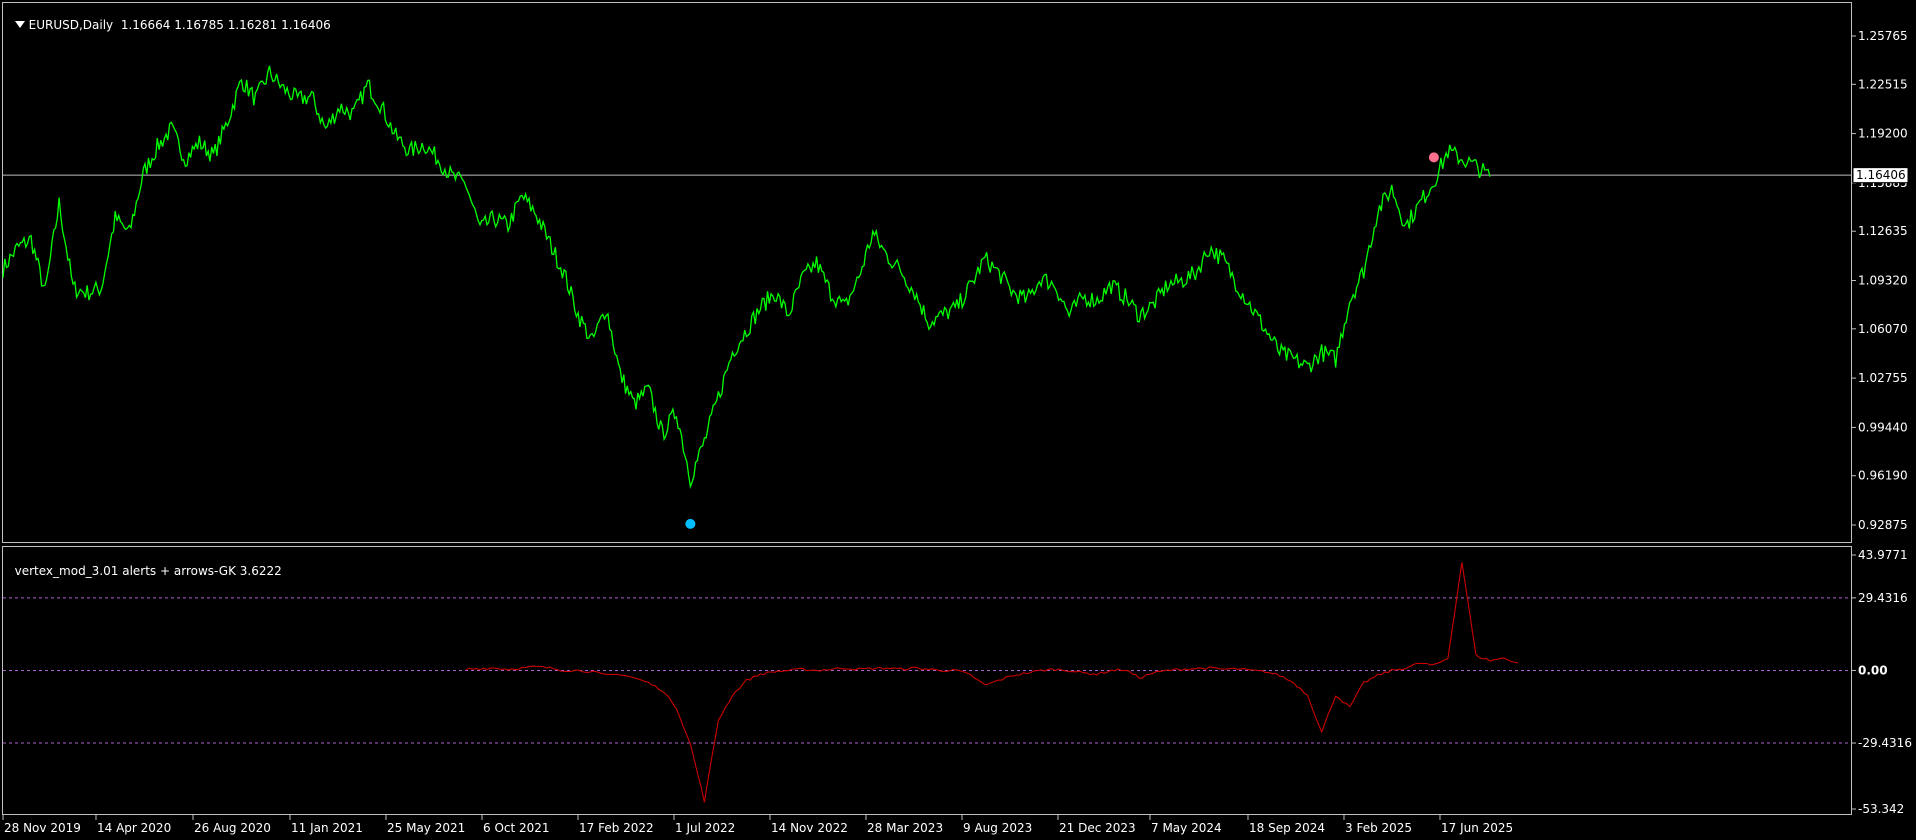  Describe the element at coordinates (1433, 157) in the screenshot. I see `sell-signal-dot` at that location.